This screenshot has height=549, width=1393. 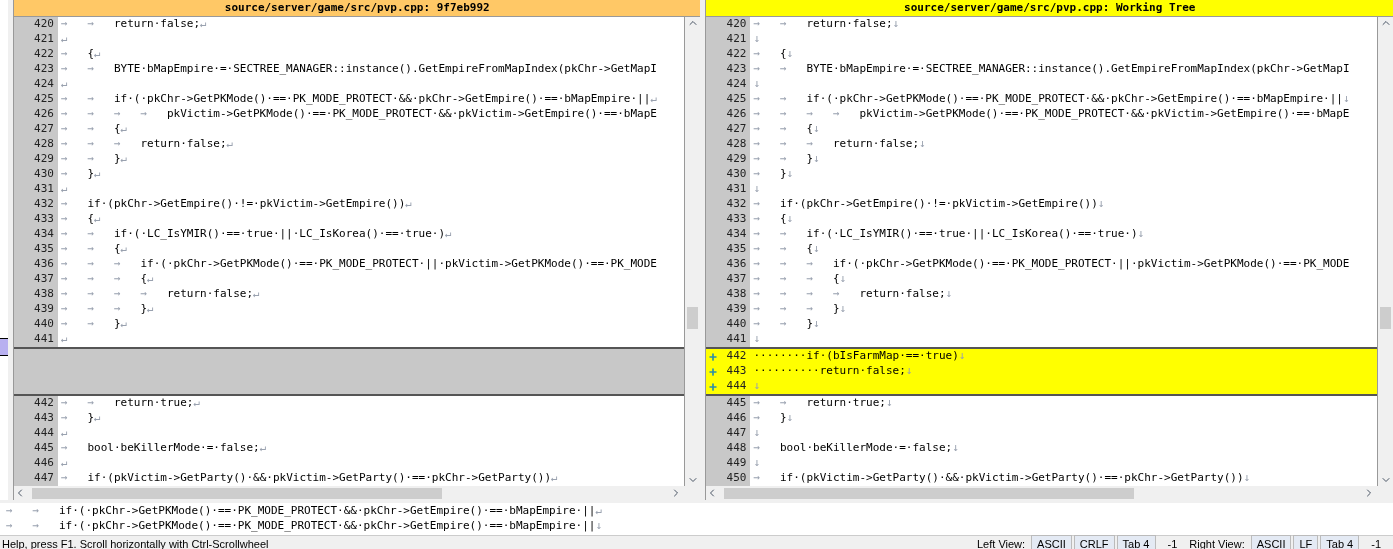 What do you see at coordinates (839, 144) in the screenshot?
I see `code-line: → → → return·false;↓` at bounding box center [839, 144].